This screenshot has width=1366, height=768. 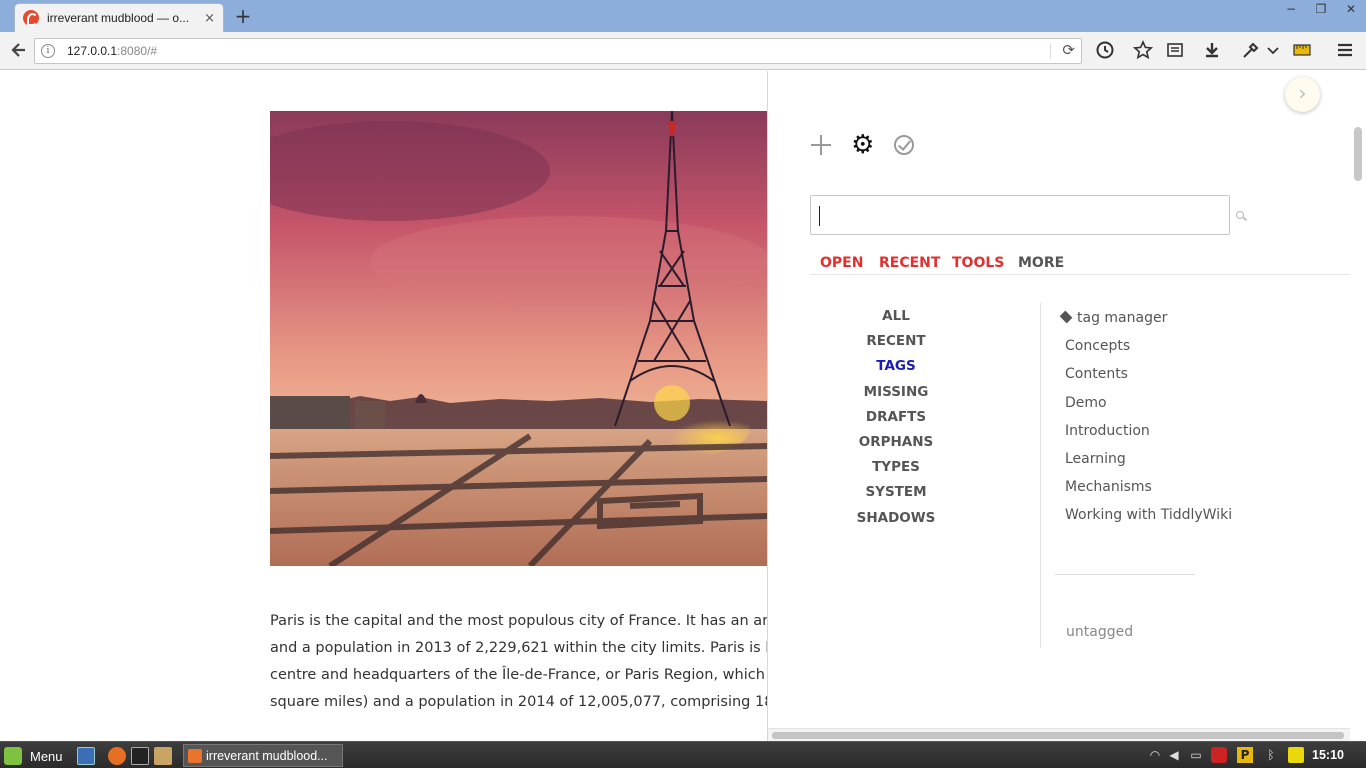 I want to click on mint-logo-icon, so click(x=13, y=756).